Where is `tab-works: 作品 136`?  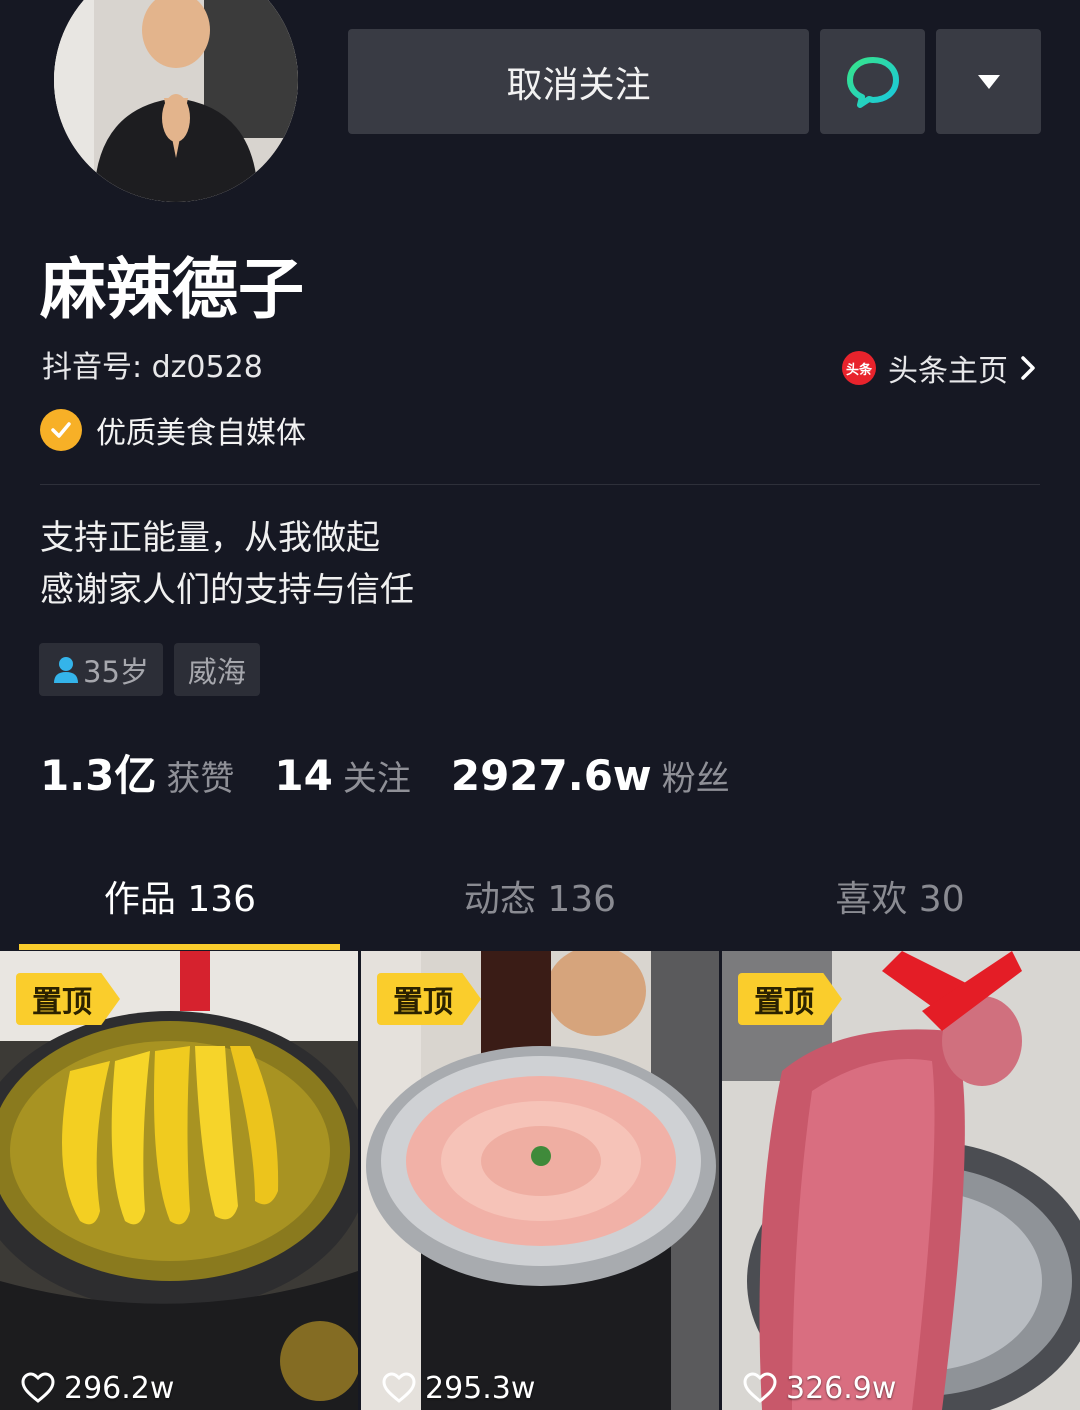 tab-works: 作品 136 is located at coordinates (180, 905).